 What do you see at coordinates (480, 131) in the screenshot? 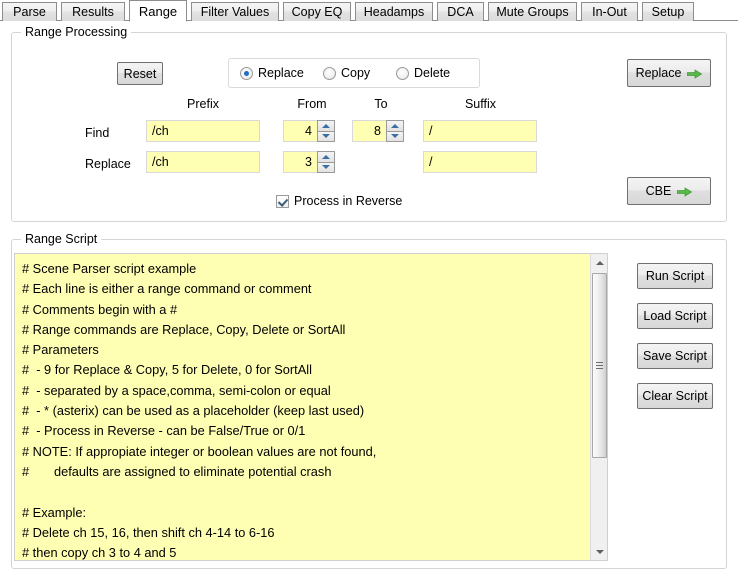
I see `find-suffix-input: /` at bounding box center [480, 131].